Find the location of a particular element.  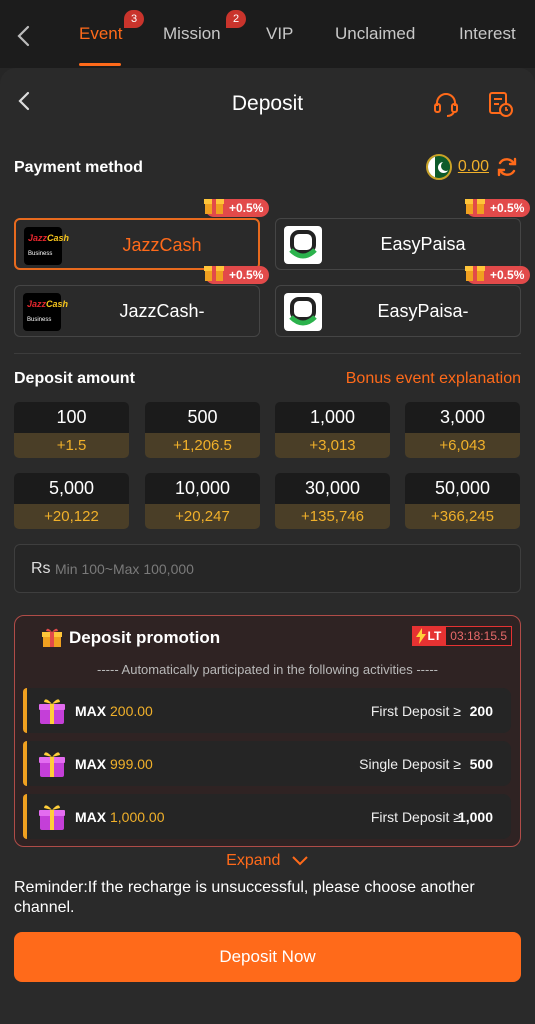

payment-method-name: JazzCash- is located at coordinates (162, 311).